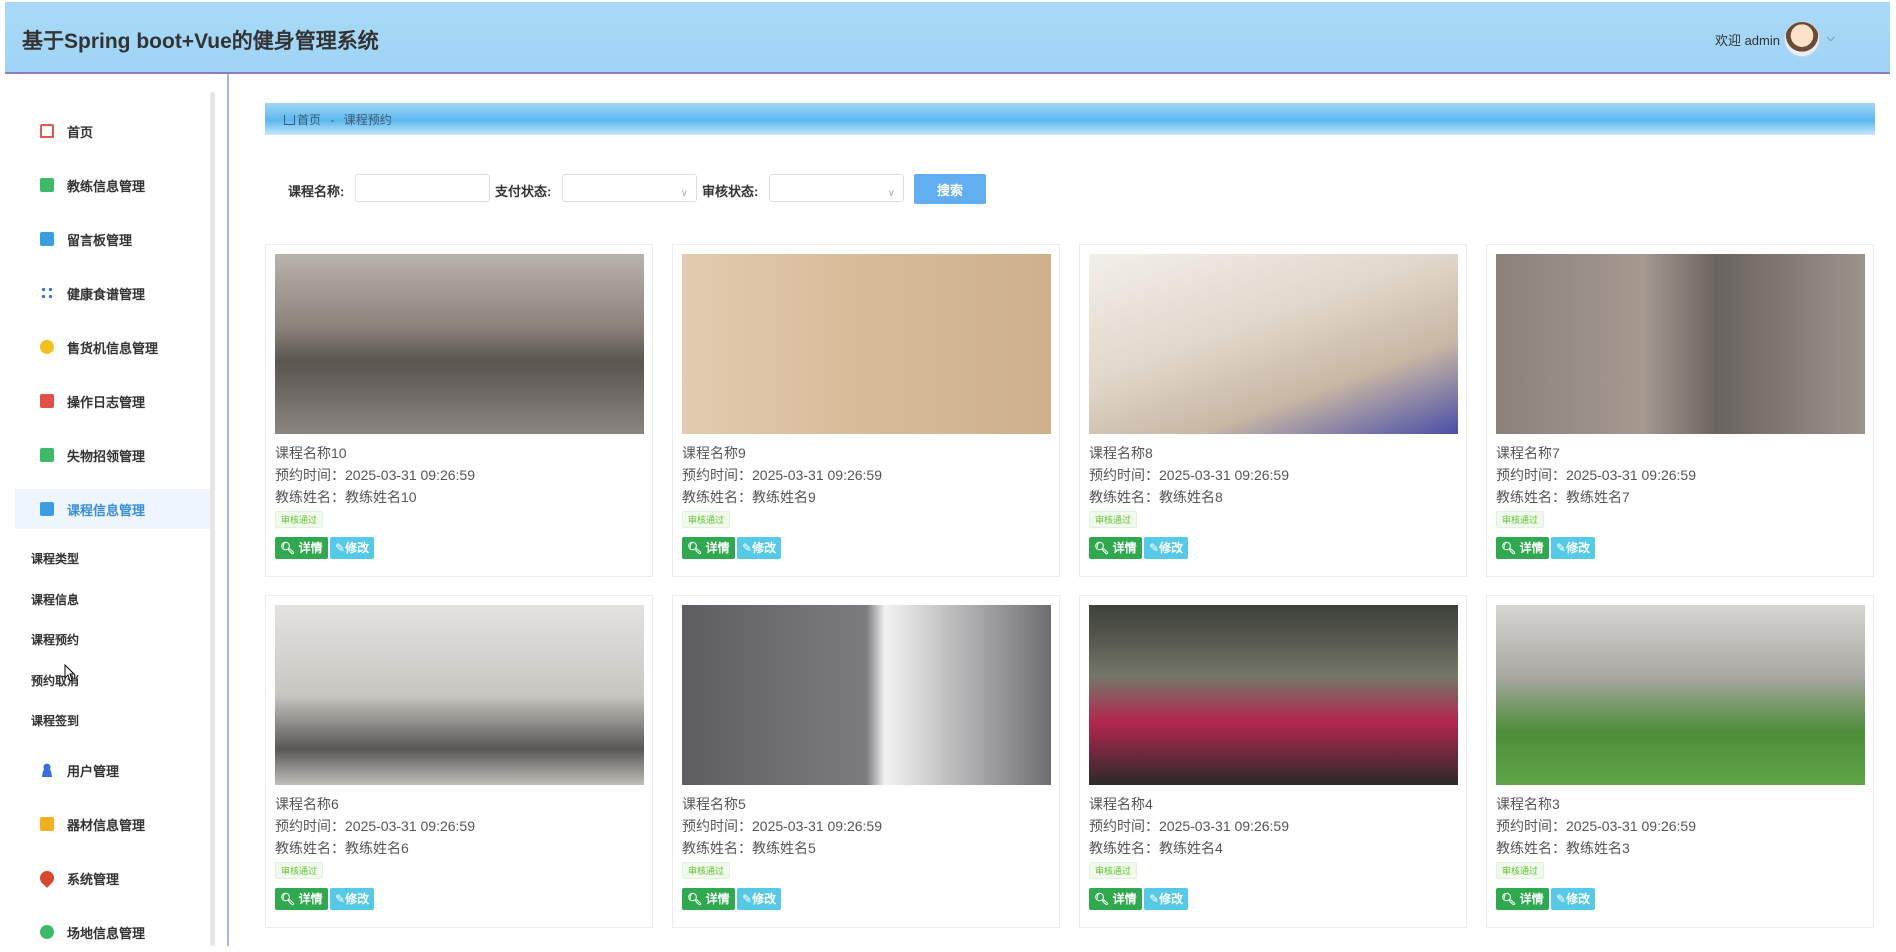  What do you see at coordinates (115, 824) in the screenshot?
I see `sidebar-item-equipment: 器材信息管理` at bounding box center [115, 824].